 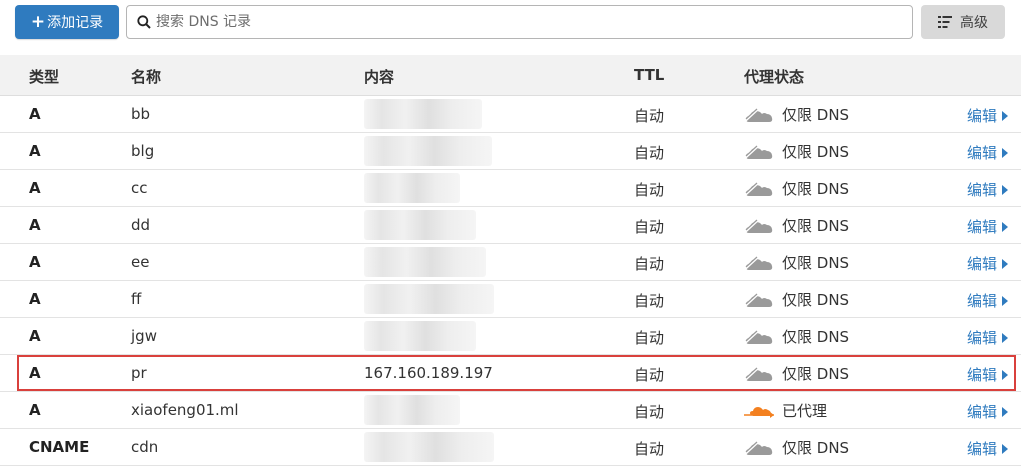 I want to click on table-row: A ee 自动 仅限 DNS 编辑, so click(x=510, y=262).